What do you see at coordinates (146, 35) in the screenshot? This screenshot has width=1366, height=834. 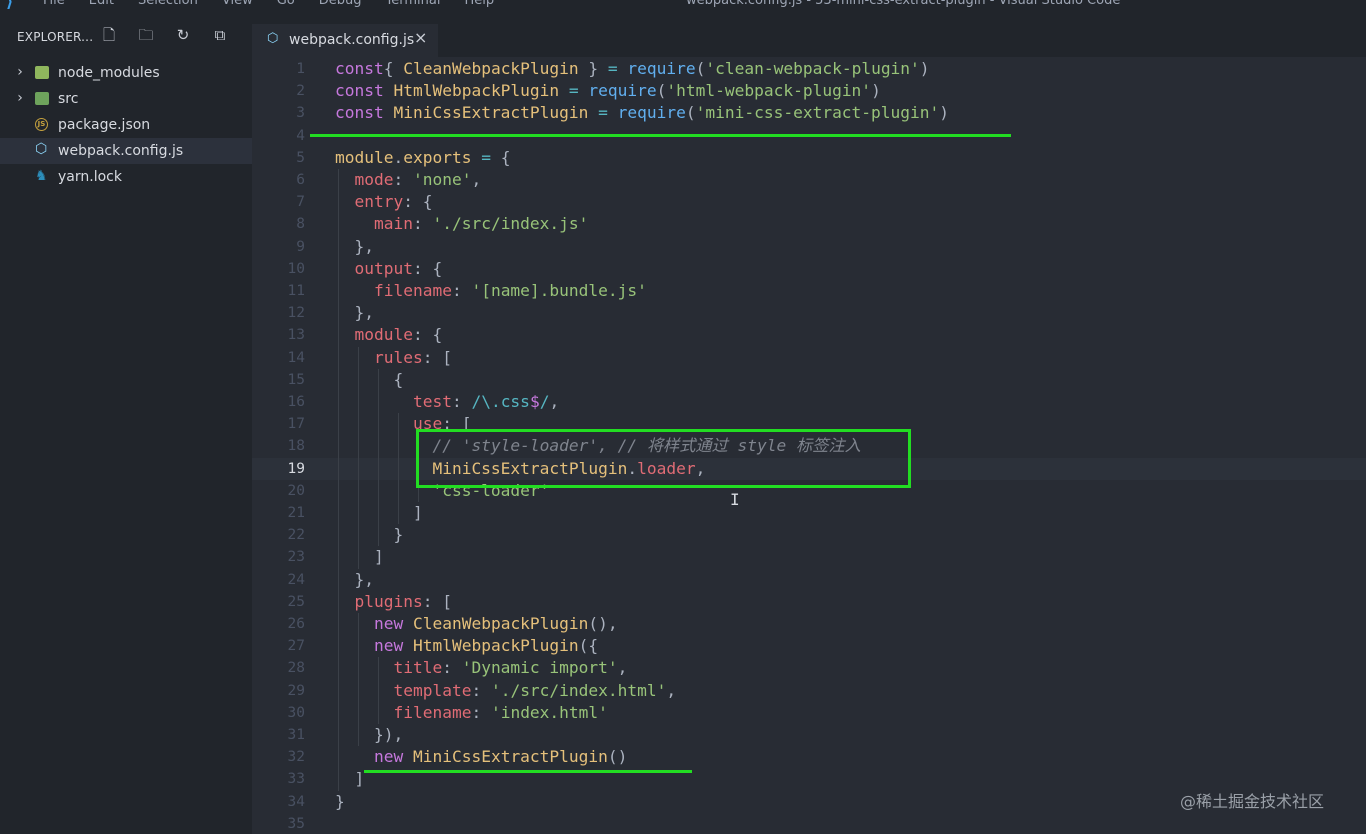 I see `new-folder-icon: 🗀` at bounding box center [146, 35].